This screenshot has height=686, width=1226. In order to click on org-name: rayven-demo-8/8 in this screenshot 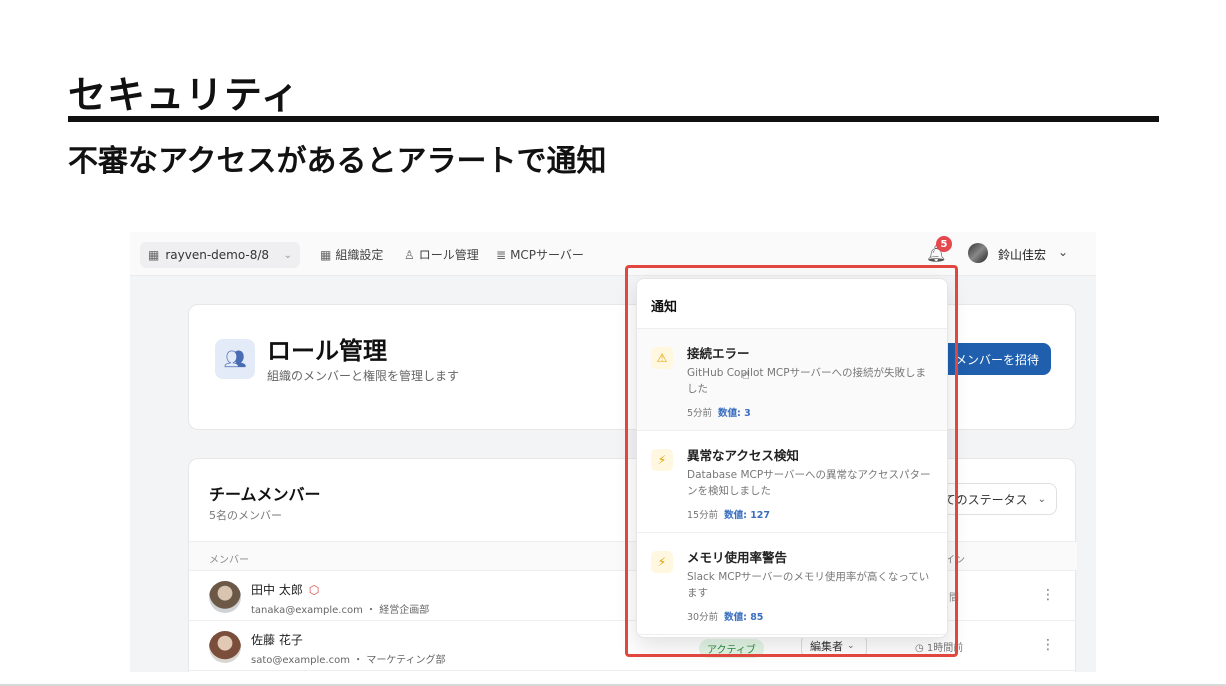, I will do `click(217, 255)`.